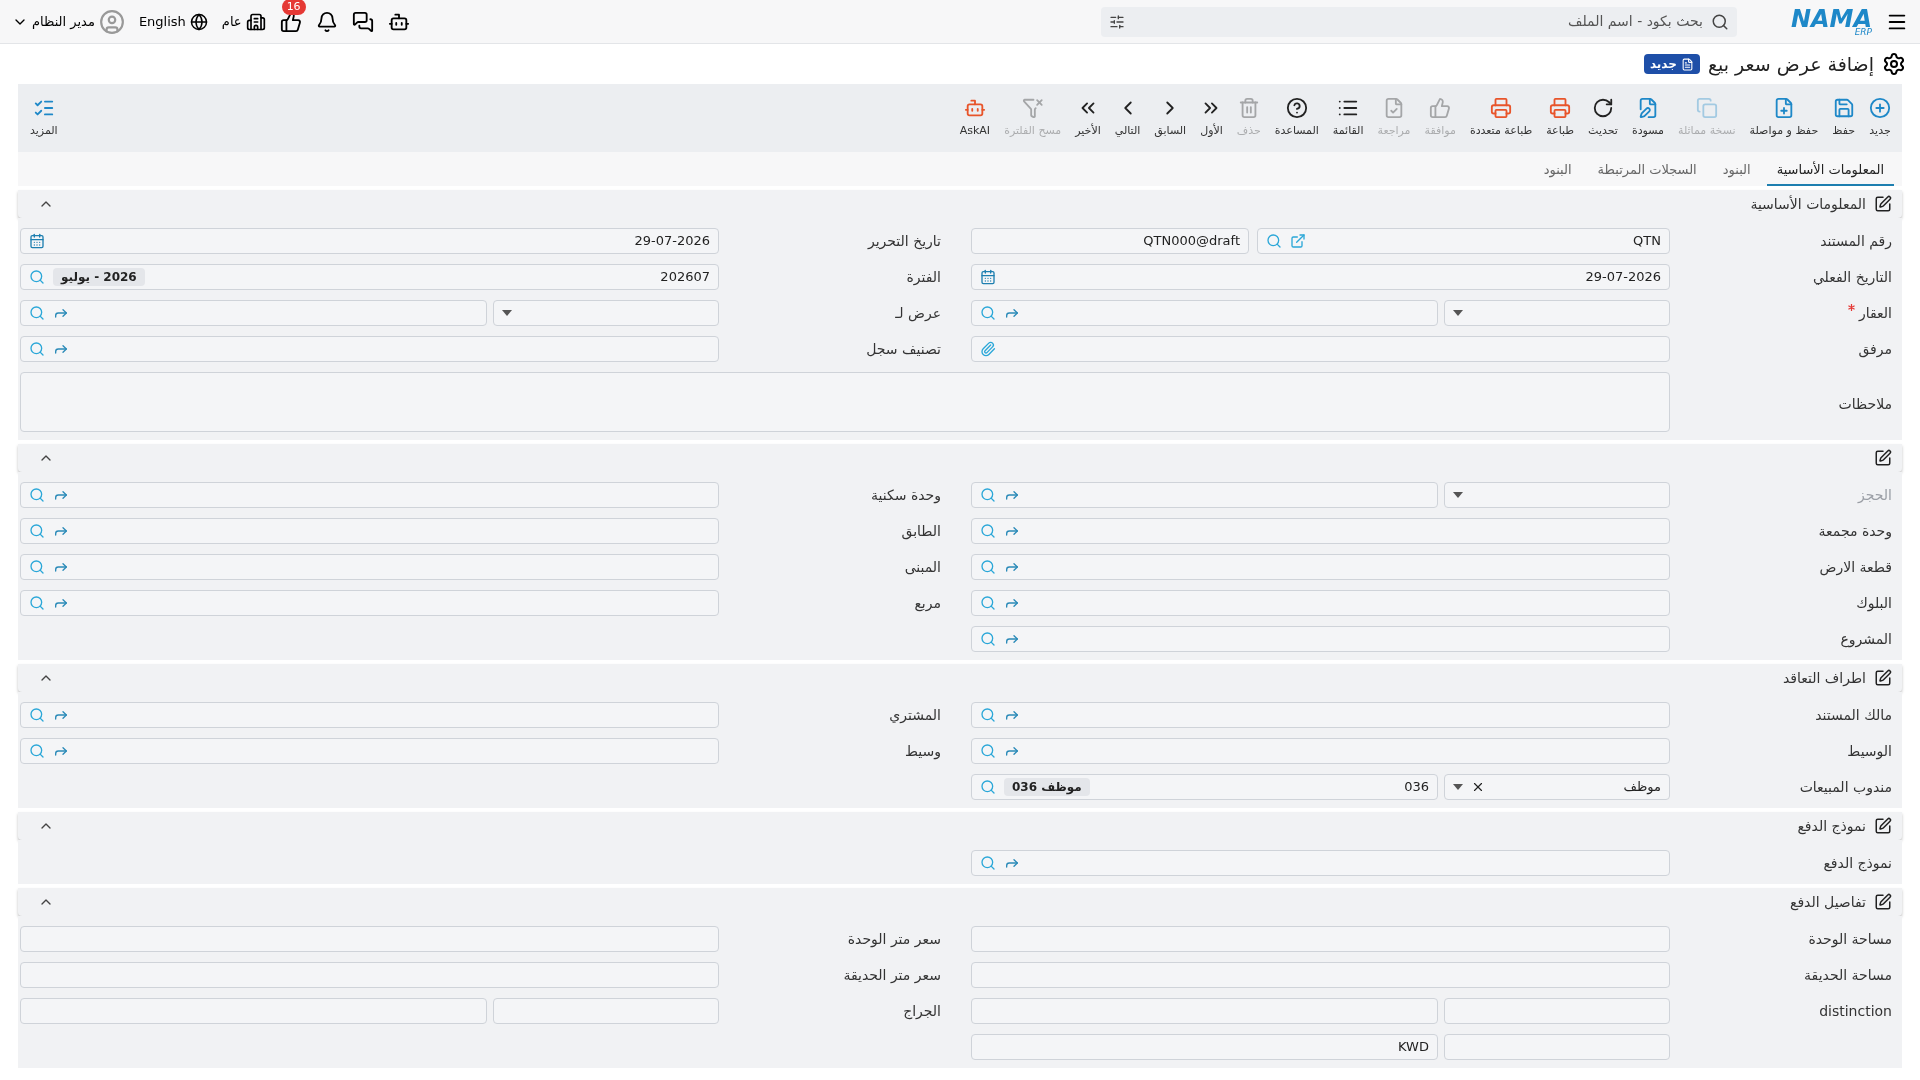 The height and width of the screenshot is (1080, 1920). I want to click on section-header: نموذج الدفع, so click(960, 826).